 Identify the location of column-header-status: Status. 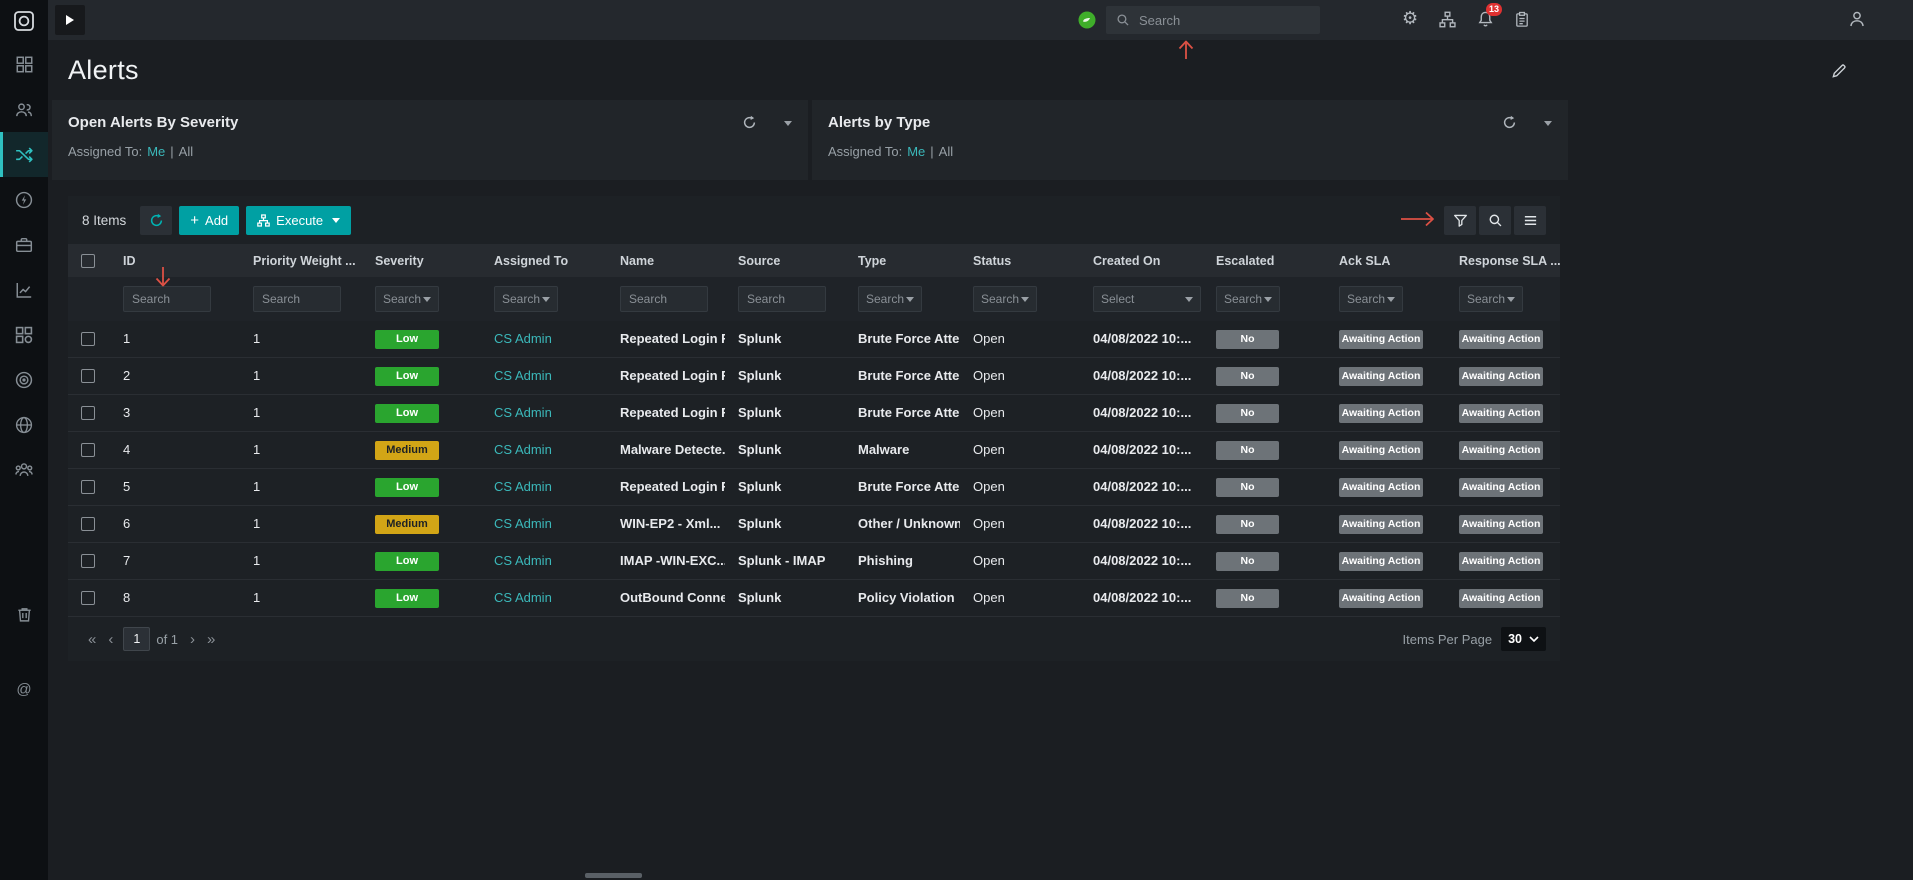
(1020, 261).